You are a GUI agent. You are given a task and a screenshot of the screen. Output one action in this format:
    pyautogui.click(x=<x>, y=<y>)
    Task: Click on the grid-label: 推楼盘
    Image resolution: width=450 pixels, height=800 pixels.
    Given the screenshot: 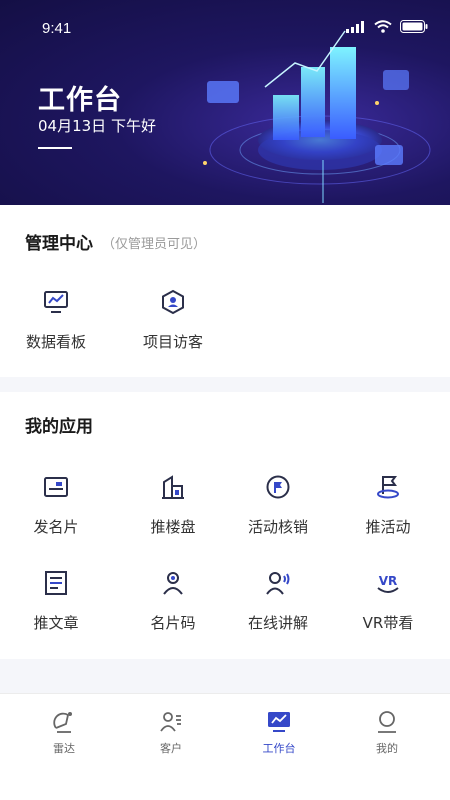 What is the action you would take?
    pyautogui.click(x=173, y=527)
    